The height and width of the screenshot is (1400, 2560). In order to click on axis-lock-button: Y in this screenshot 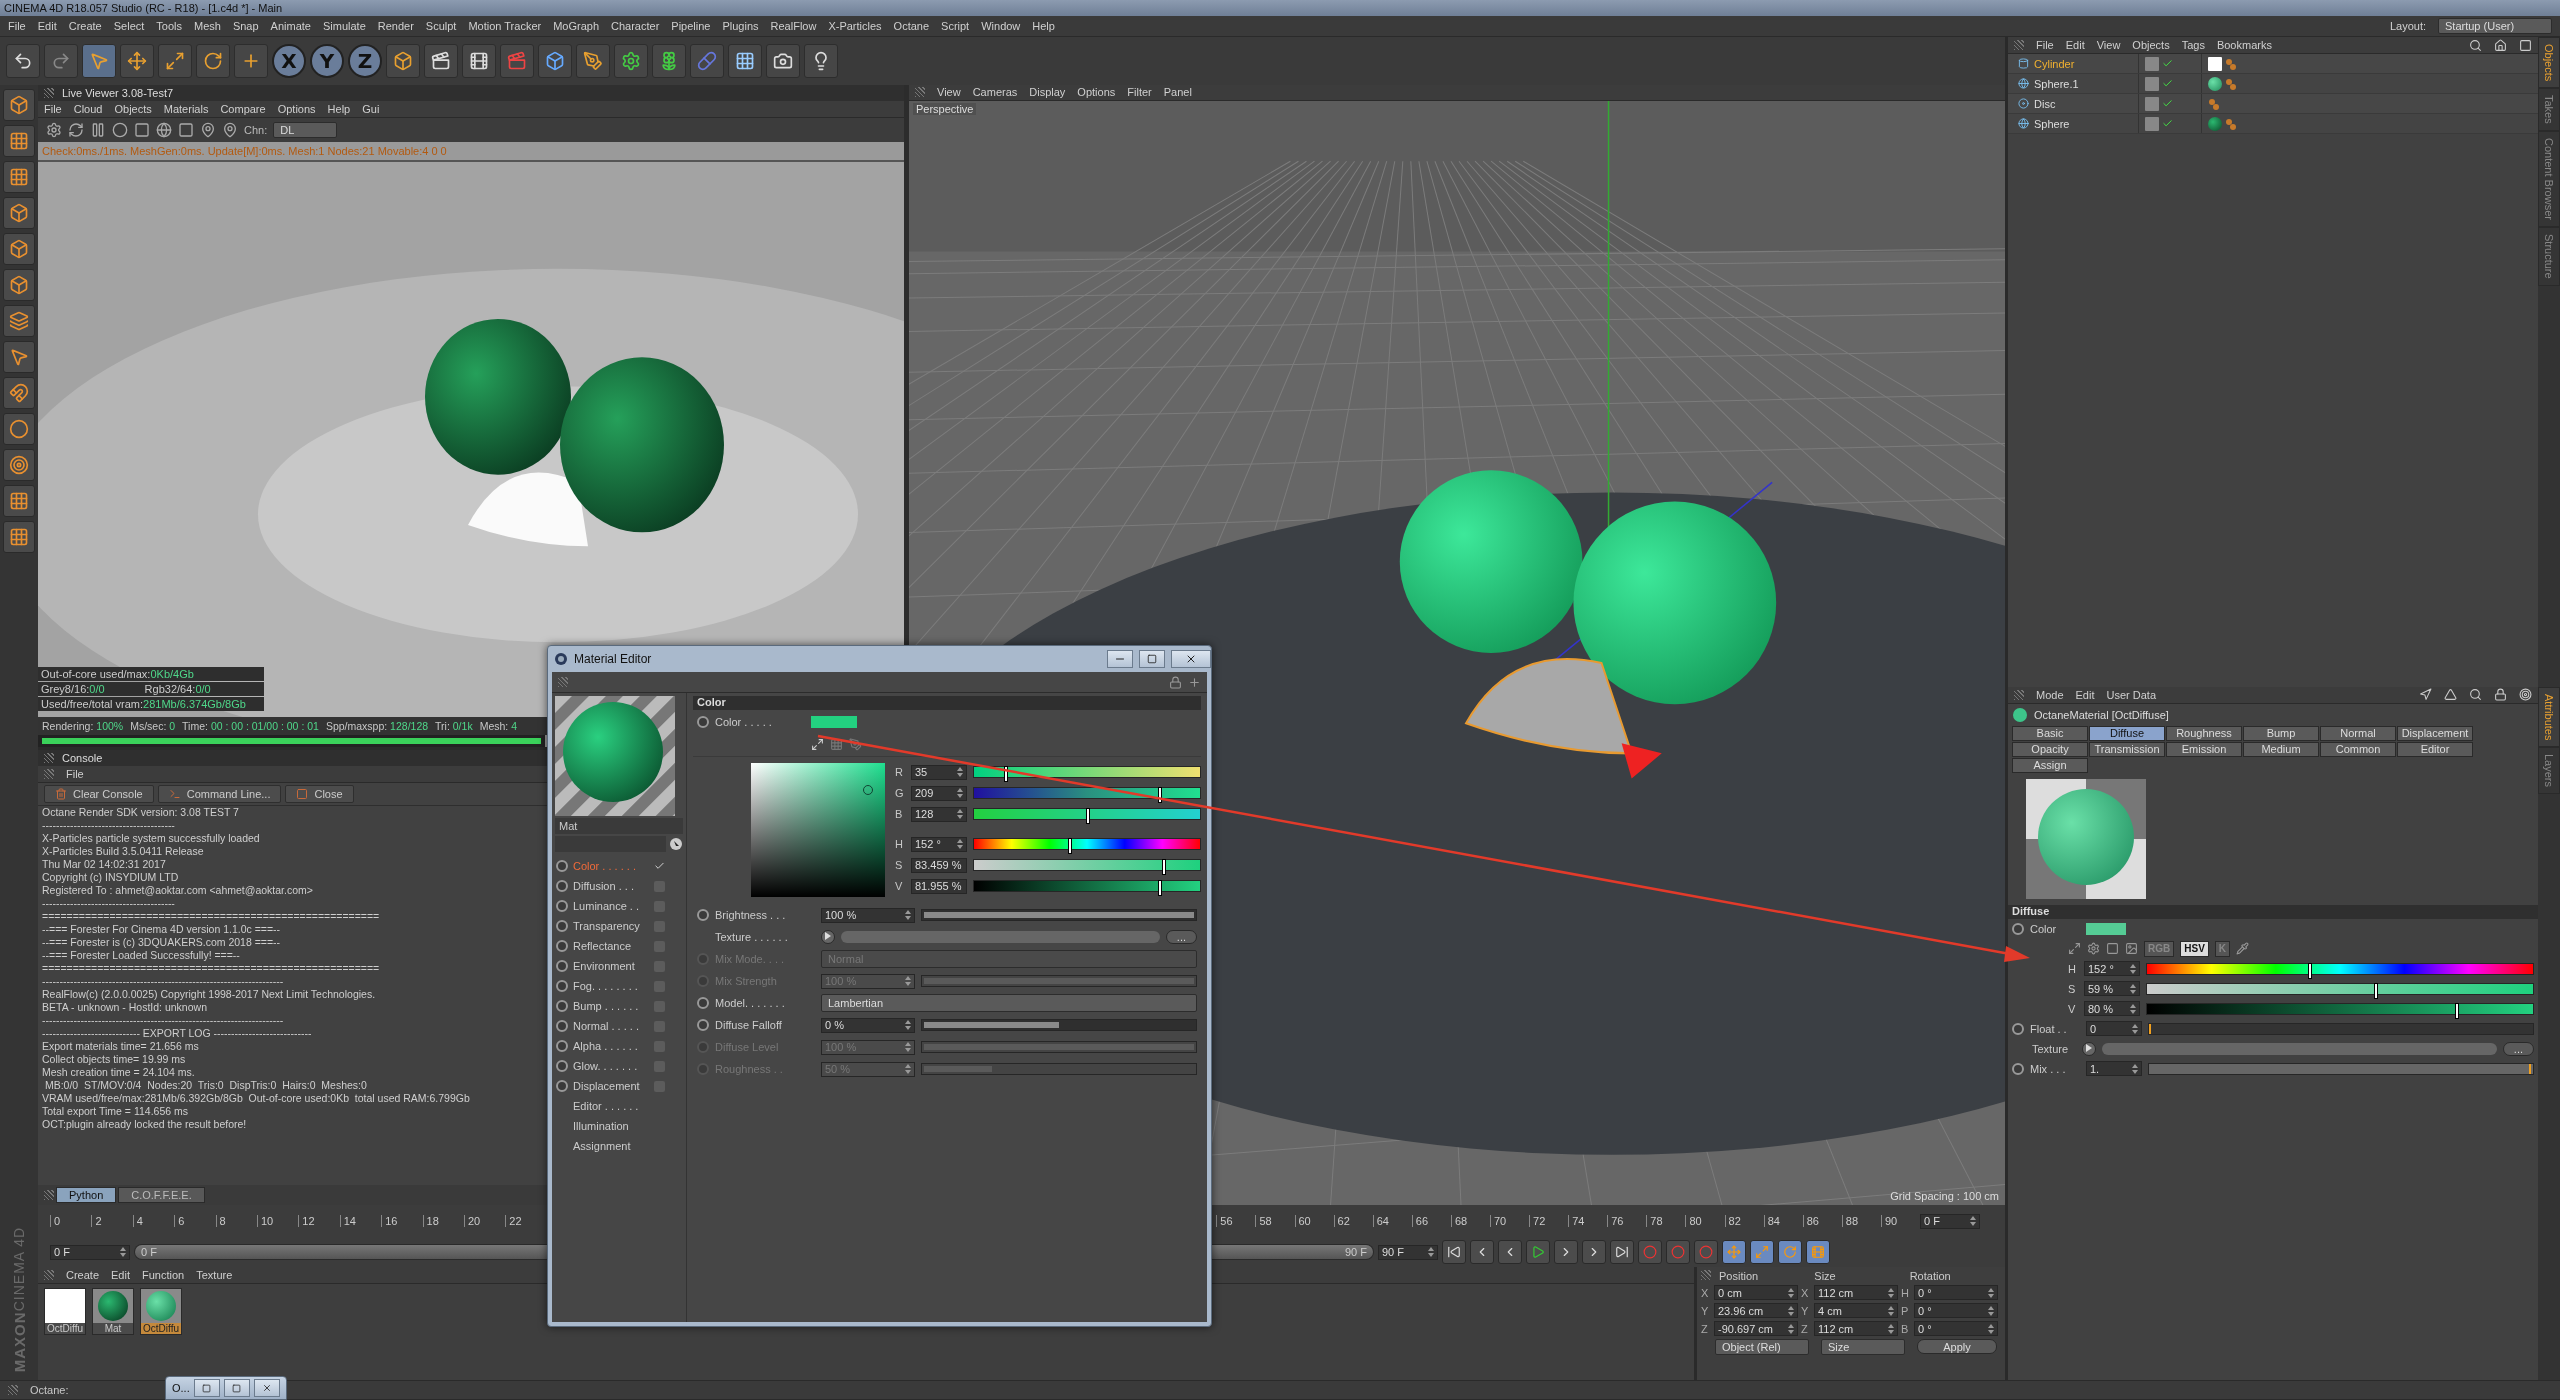, I will do `click(327, 61)`.